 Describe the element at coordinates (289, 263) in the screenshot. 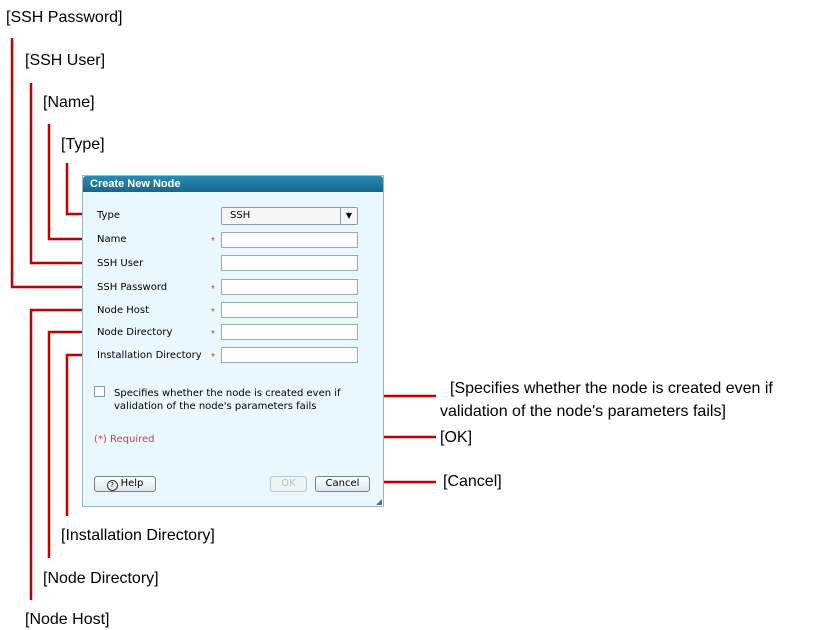

I see `ssh-user-input` at that location.